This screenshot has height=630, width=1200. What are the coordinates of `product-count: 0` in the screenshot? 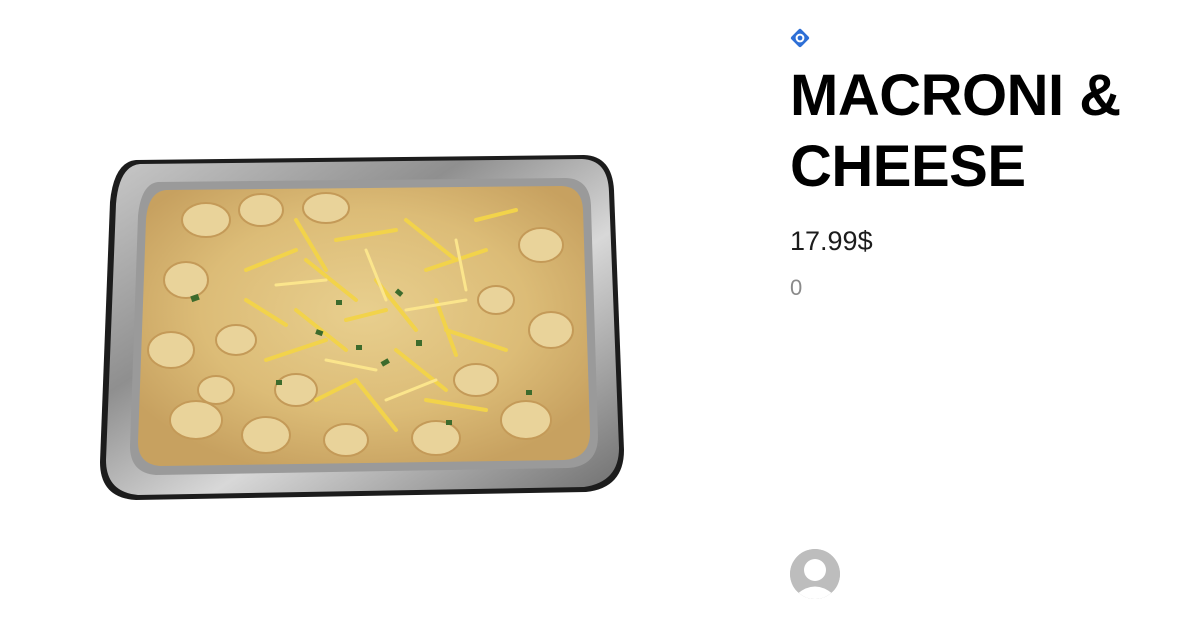 It's located at (796, 287).